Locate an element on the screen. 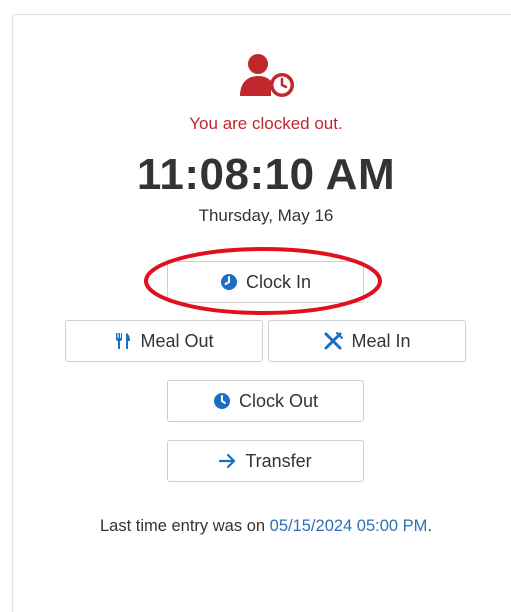 This screenshot has height=612, width=511. fork-knife-icon is located at coordinates (123, 341).